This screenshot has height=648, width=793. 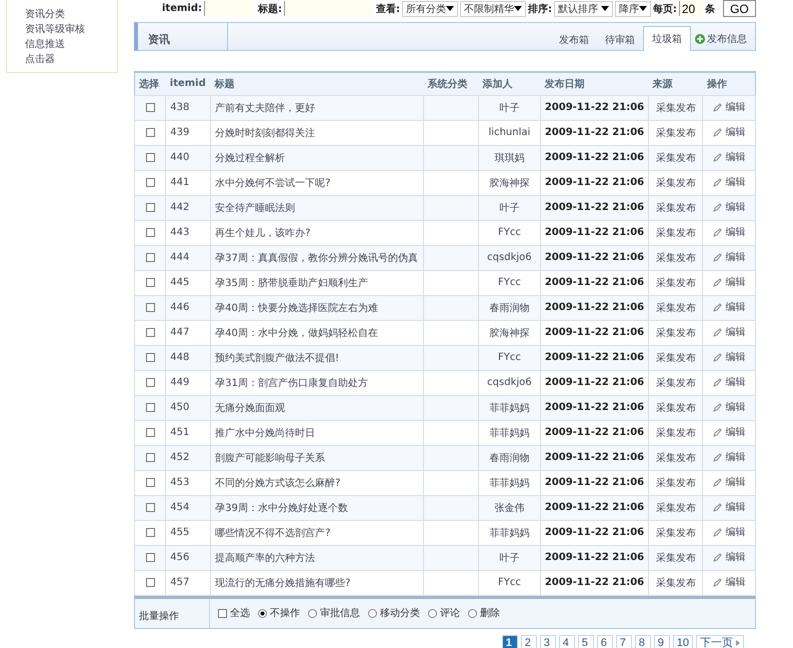 What do you see at coordinates (71, 14) in the screenshot?
I see `sidebar-item: 资讯分类` at bounding box center [71, 14].